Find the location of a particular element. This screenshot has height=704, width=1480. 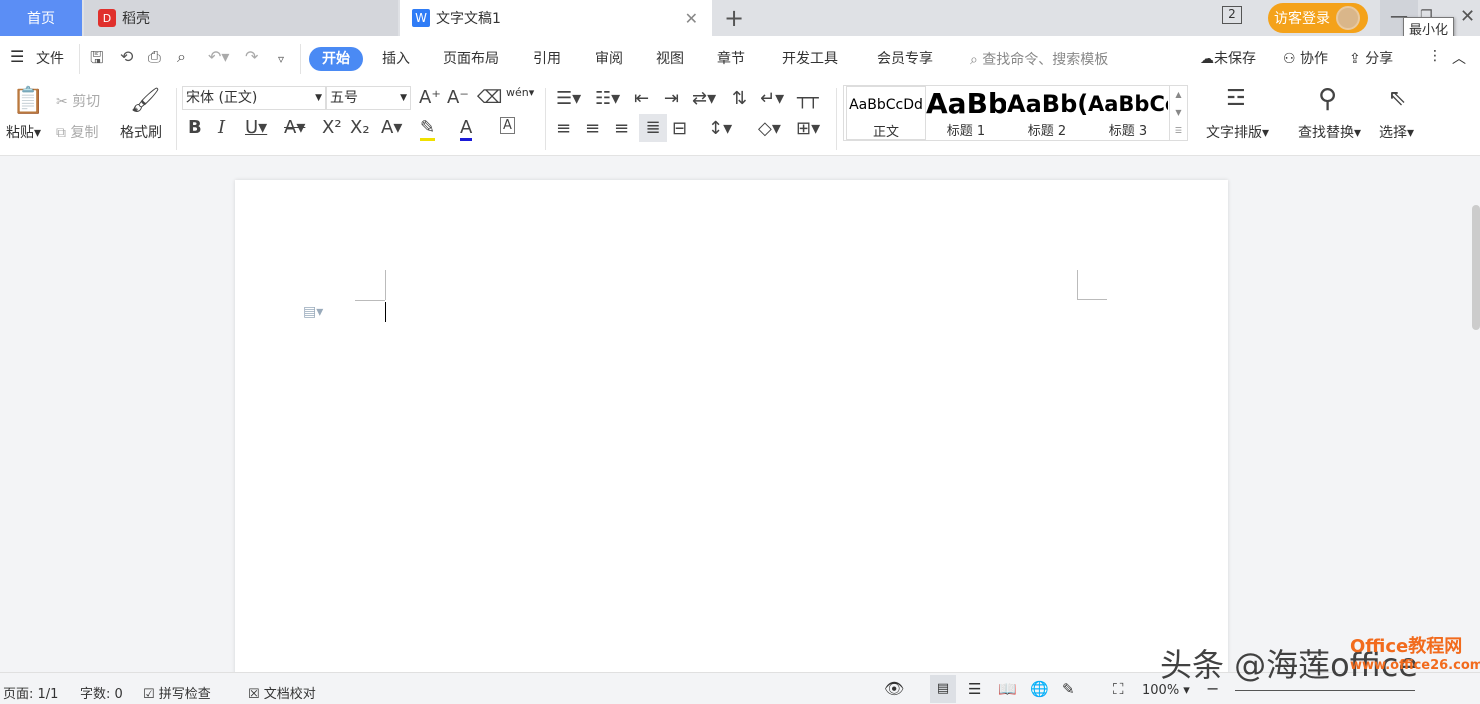

shrink-font-icon: A⁻ is located at coordinates (458, 97).